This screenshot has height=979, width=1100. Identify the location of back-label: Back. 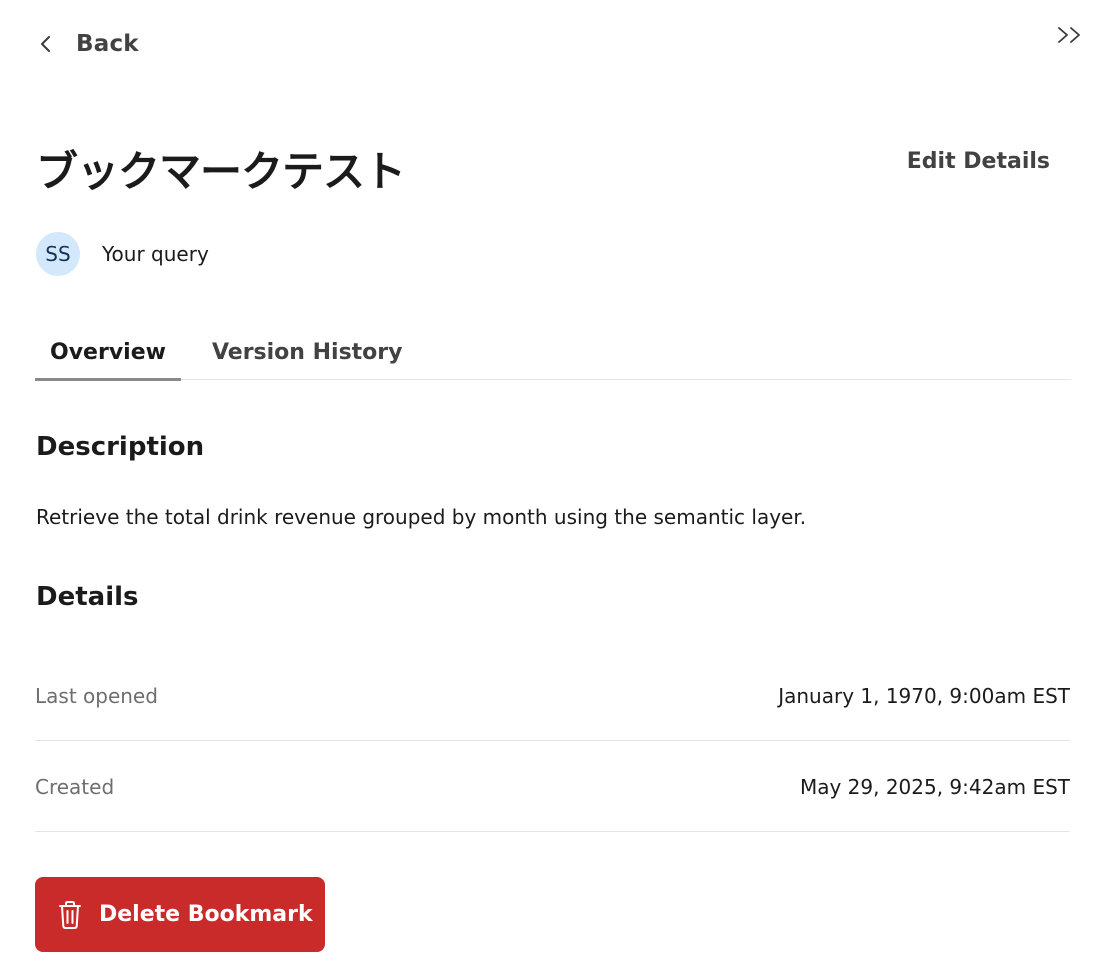
(107, 44).